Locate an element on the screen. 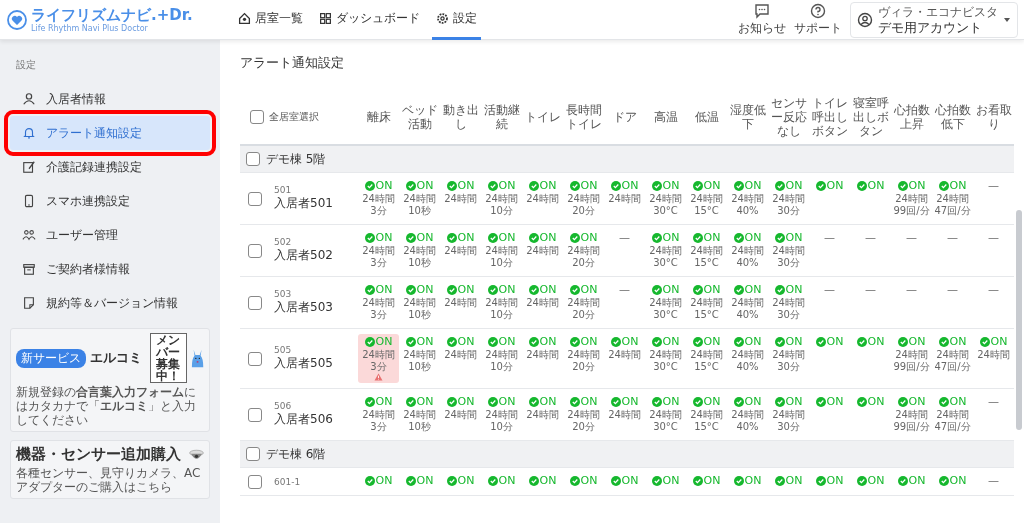 The image size is (1024, 523). sidebar-item: ご契約者様情報 is located at coordinates (110, 269).